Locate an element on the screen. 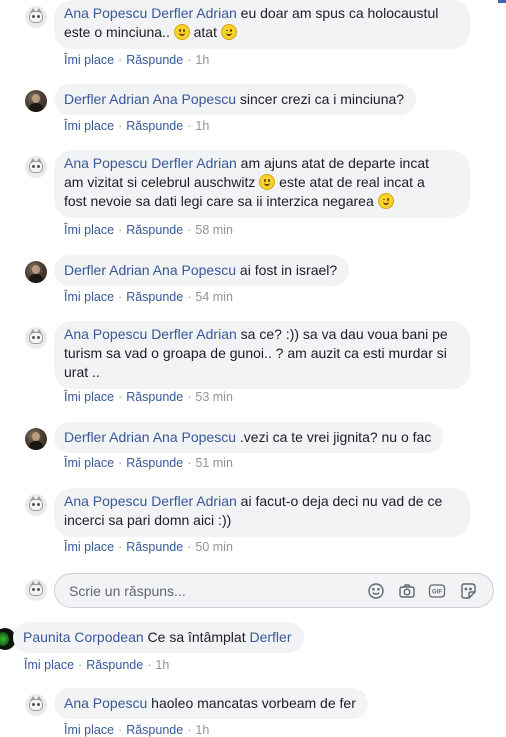  comment-actions: Îmi place · Răspunde · 50 min is located at coordinates (148, 547).